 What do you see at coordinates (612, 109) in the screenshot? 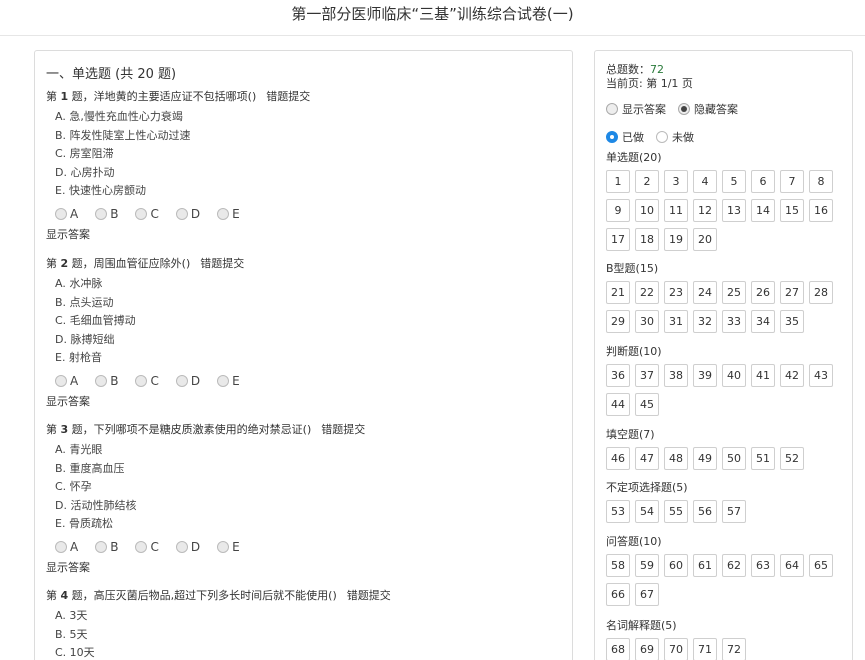
I see `radio-icon` at bounding box center [612, 109].